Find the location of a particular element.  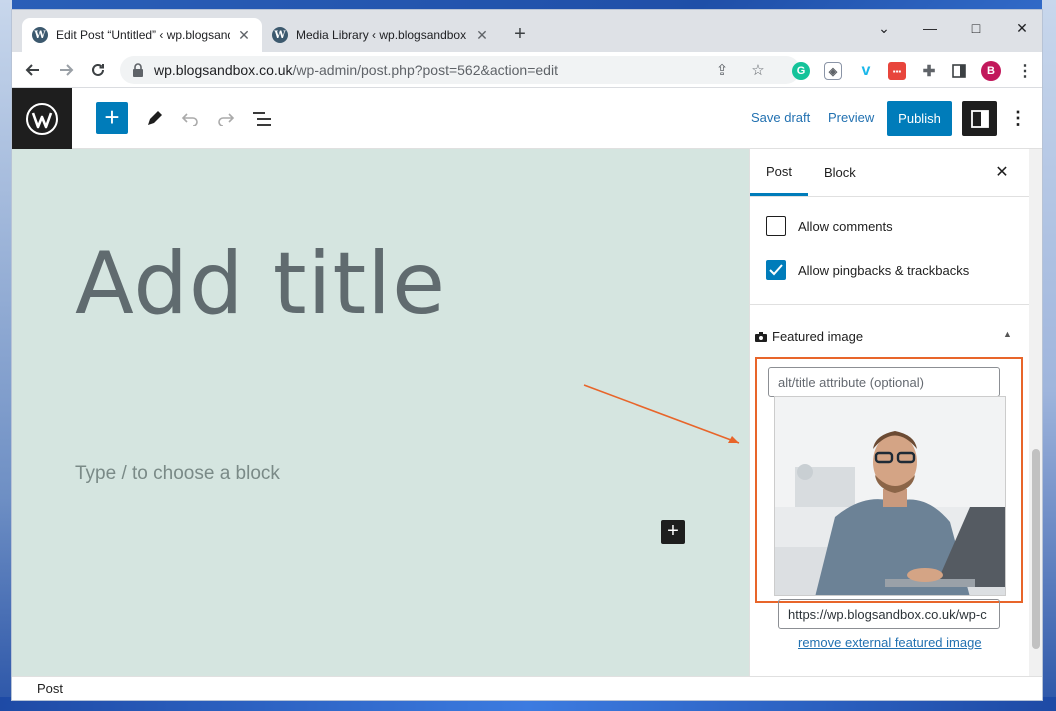

share-icon: ⇪ is located at coordinates (722, 70).